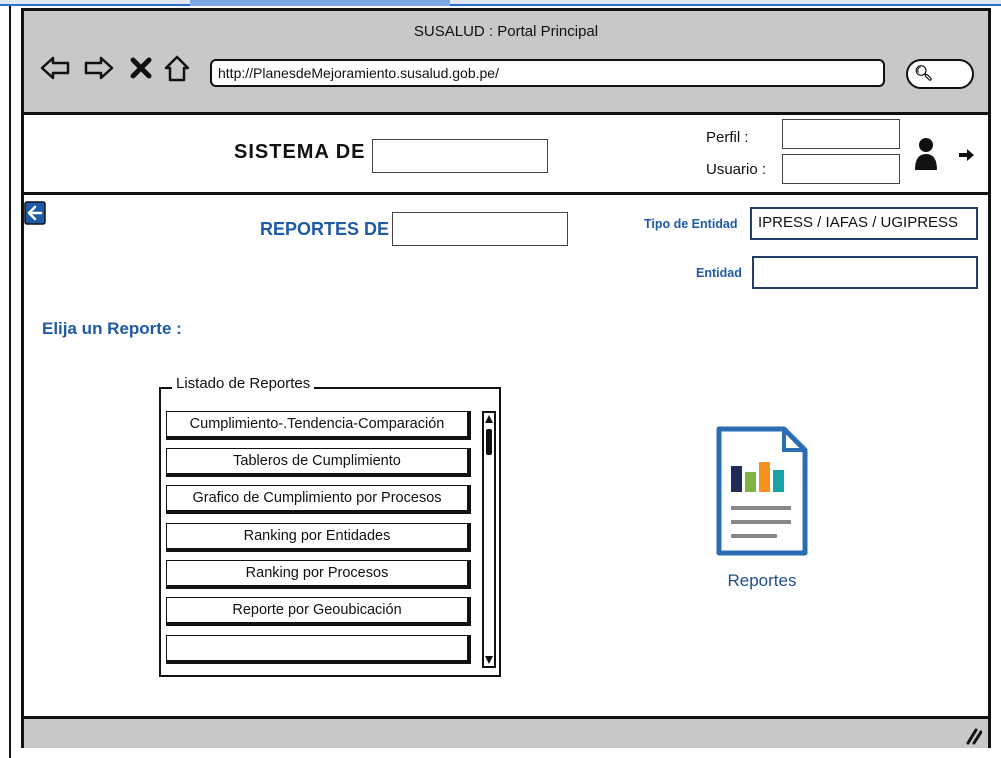  I want to click on perfil-field, so click(841, 134).